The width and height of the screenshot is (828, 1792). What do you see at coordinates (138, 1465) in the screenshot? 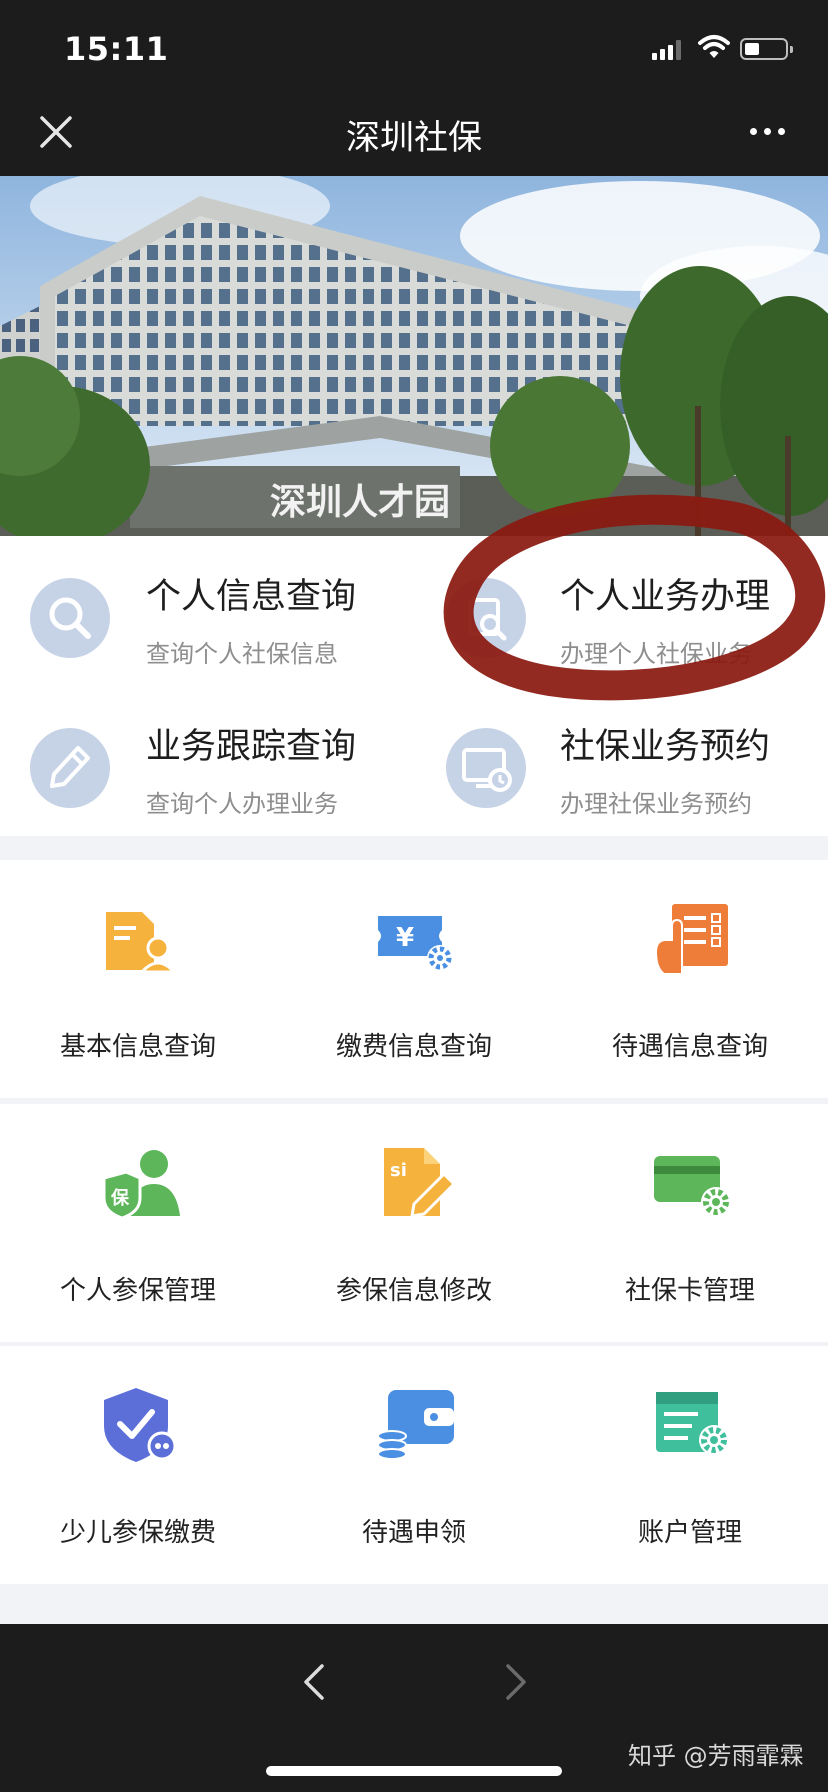
I see `grid-item-child-insurance: 少儿参保缴费` at bounding box center [138, 1465].